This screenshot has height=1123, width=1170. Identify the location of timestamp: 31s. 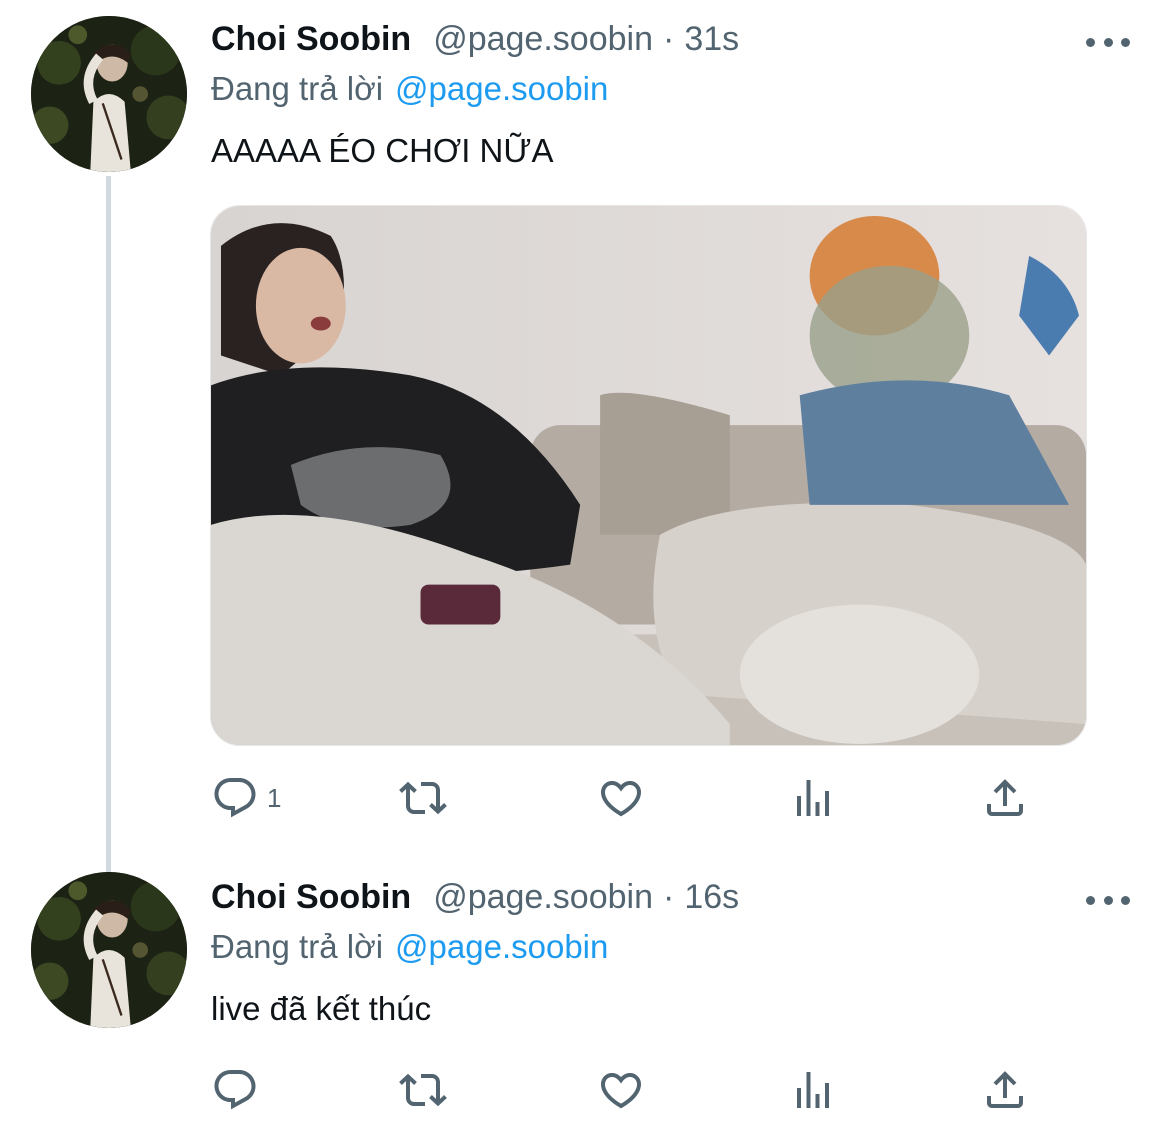
(711, 39).